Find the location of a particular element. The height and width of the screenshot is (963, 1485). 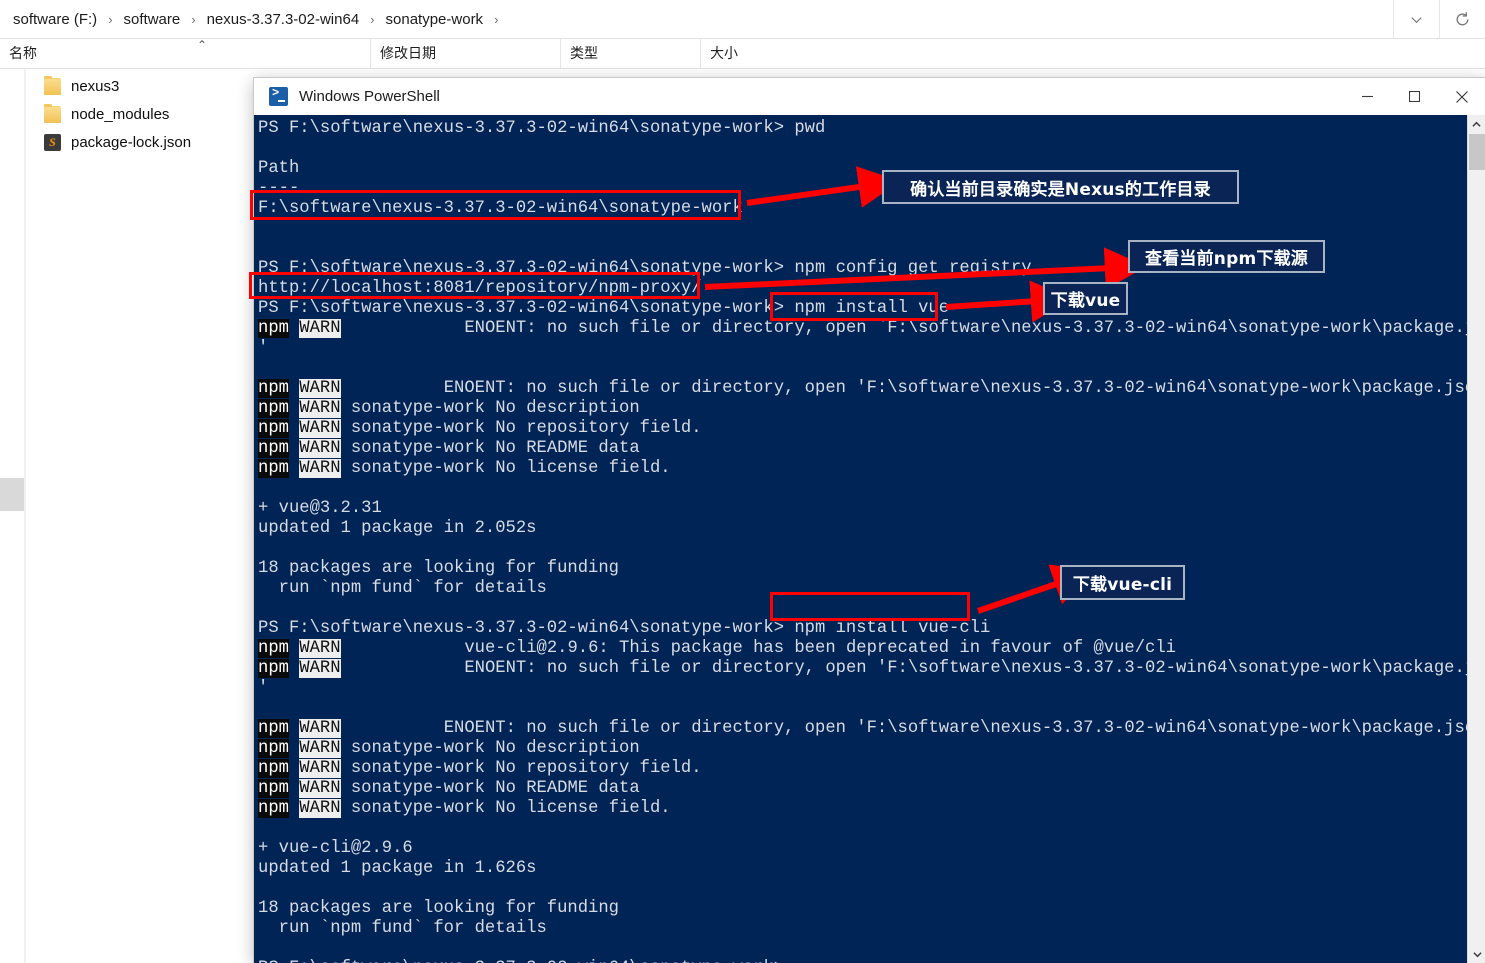

scrollbar-thumb is located at coordinates (1477, 152).